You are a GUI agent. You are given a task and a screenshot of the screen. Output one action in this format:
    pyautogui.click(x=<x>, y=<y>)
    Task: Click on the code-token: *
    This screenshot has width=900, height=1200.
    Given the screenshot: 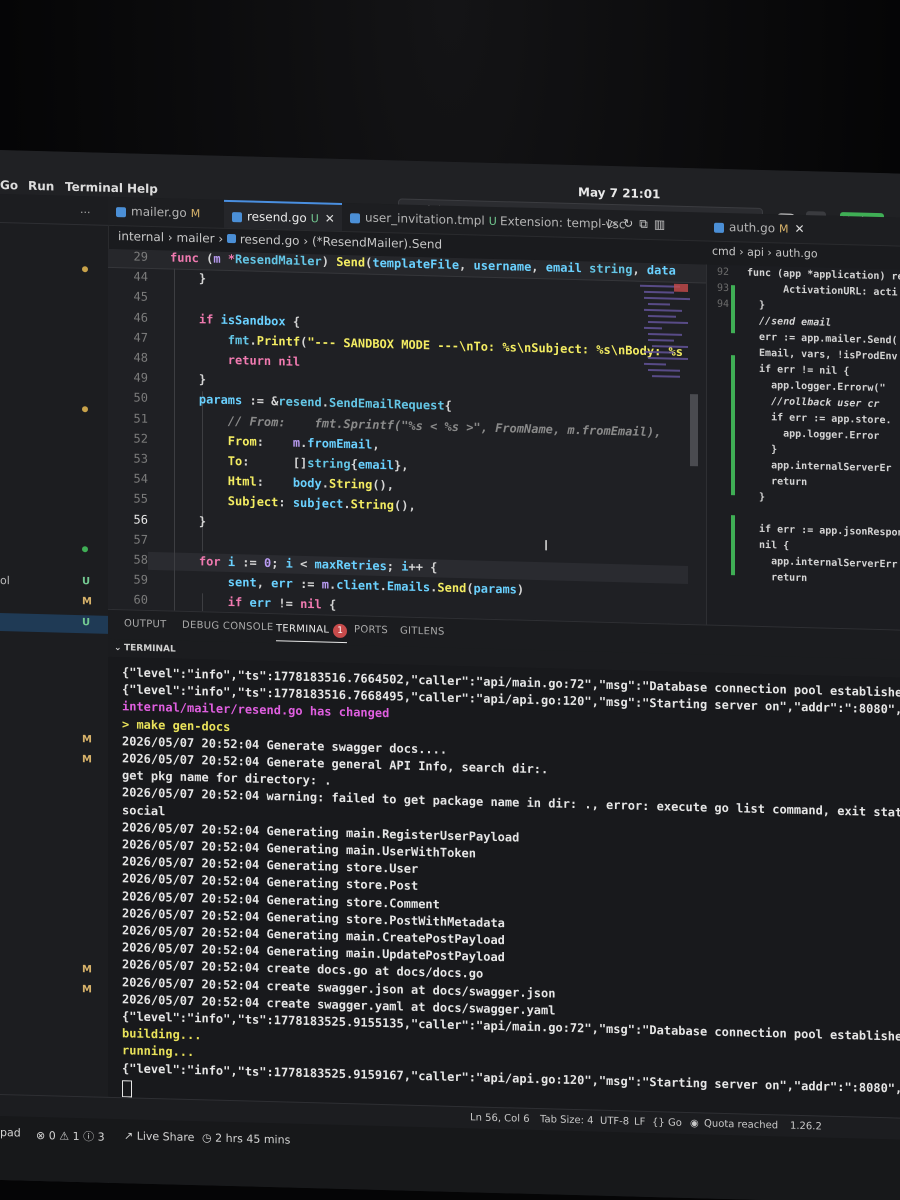 What is the action you would take?
    pyautogui.click(x=231, y=259)
    